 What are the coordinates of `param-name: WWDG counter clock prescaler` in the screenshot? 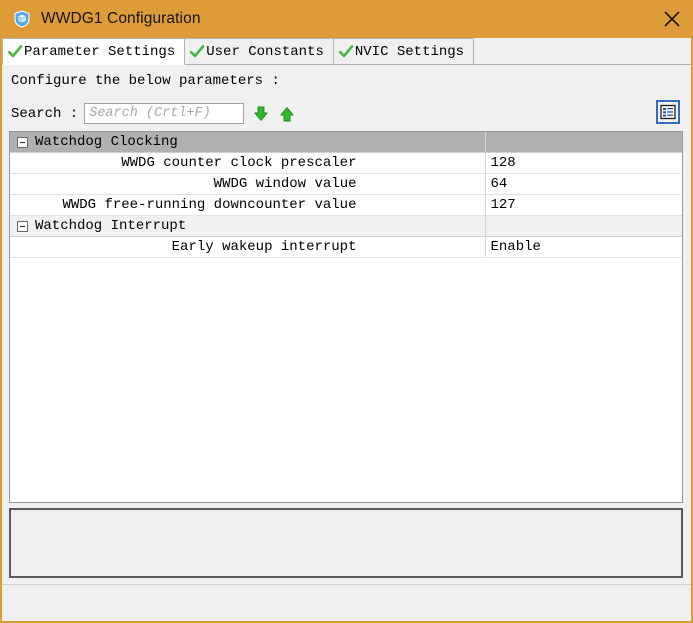 It's located at (248, 163).